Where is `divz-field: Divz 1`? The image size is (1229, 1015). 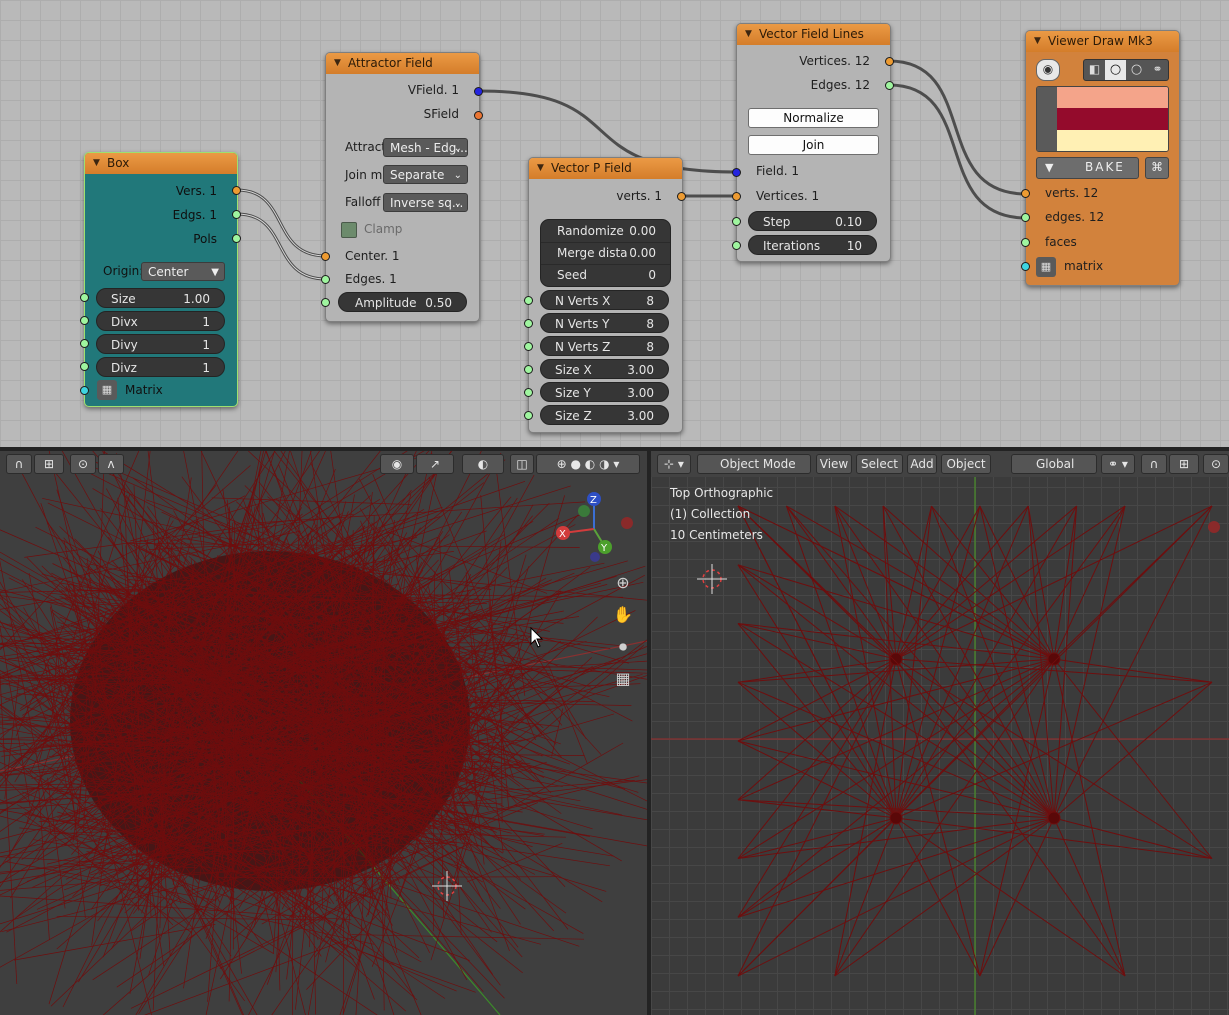 divz-field: Divz 1 is located at coordinates (160, 367).